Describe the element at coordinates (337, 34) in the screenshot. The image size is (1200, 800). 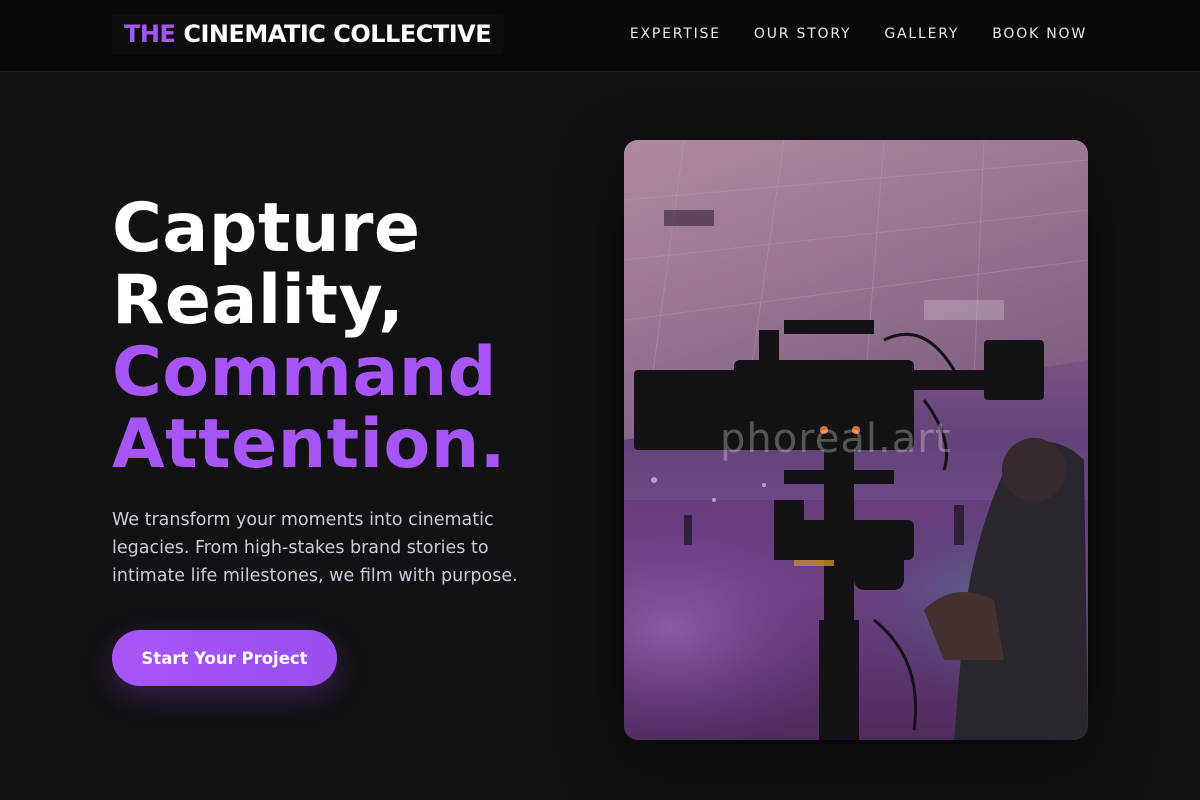
I see `brand-name-text: CINEMATIC COLLECTIVE` at that location.